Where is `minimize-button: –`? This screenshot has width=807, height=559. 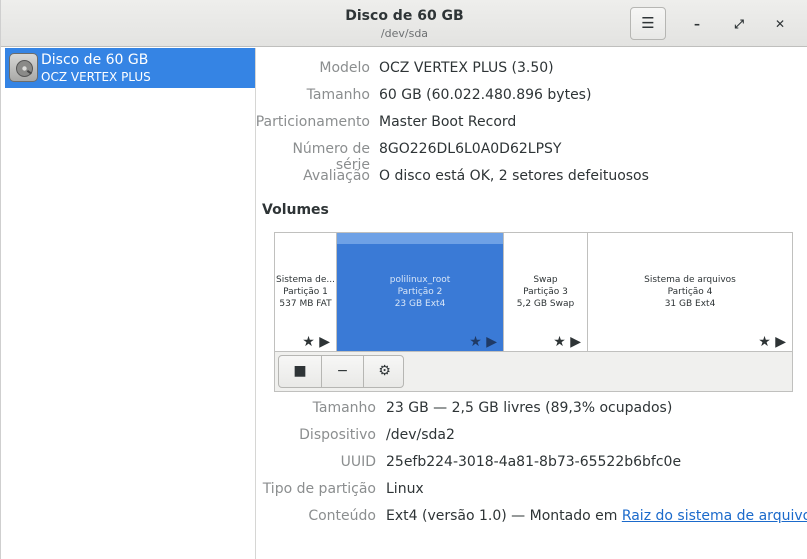 minimize-button: – is located at coordinates (697, 24).